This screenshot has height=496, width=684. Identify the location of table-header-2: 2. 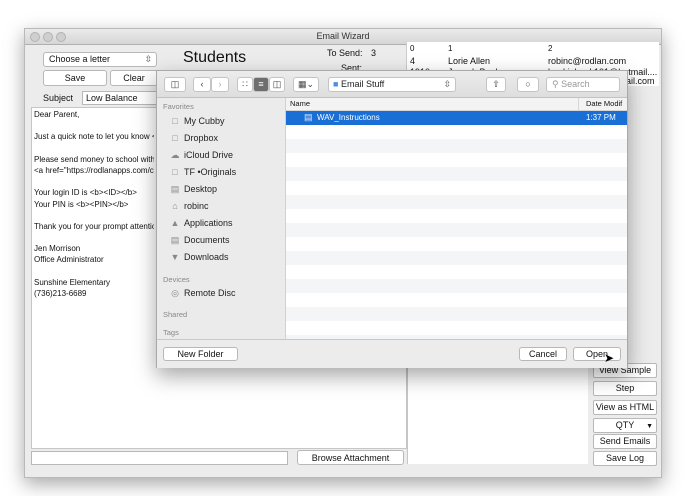
(550, 48).